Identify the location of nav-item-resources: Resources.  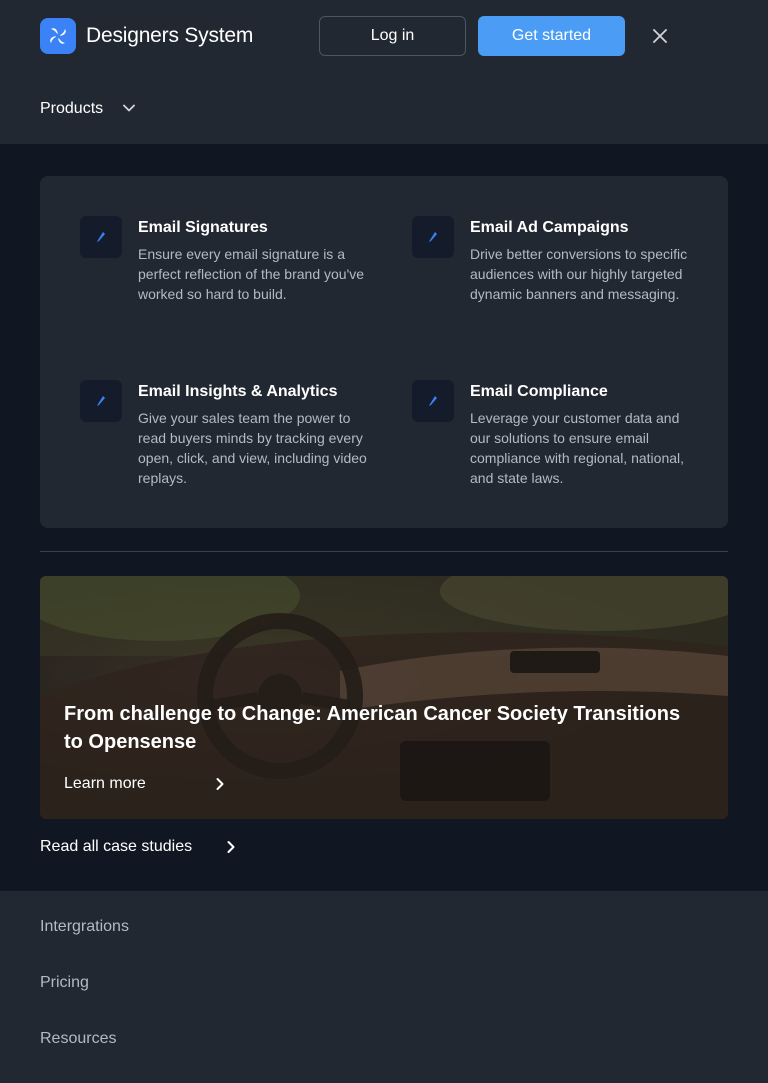
(78, 1039).